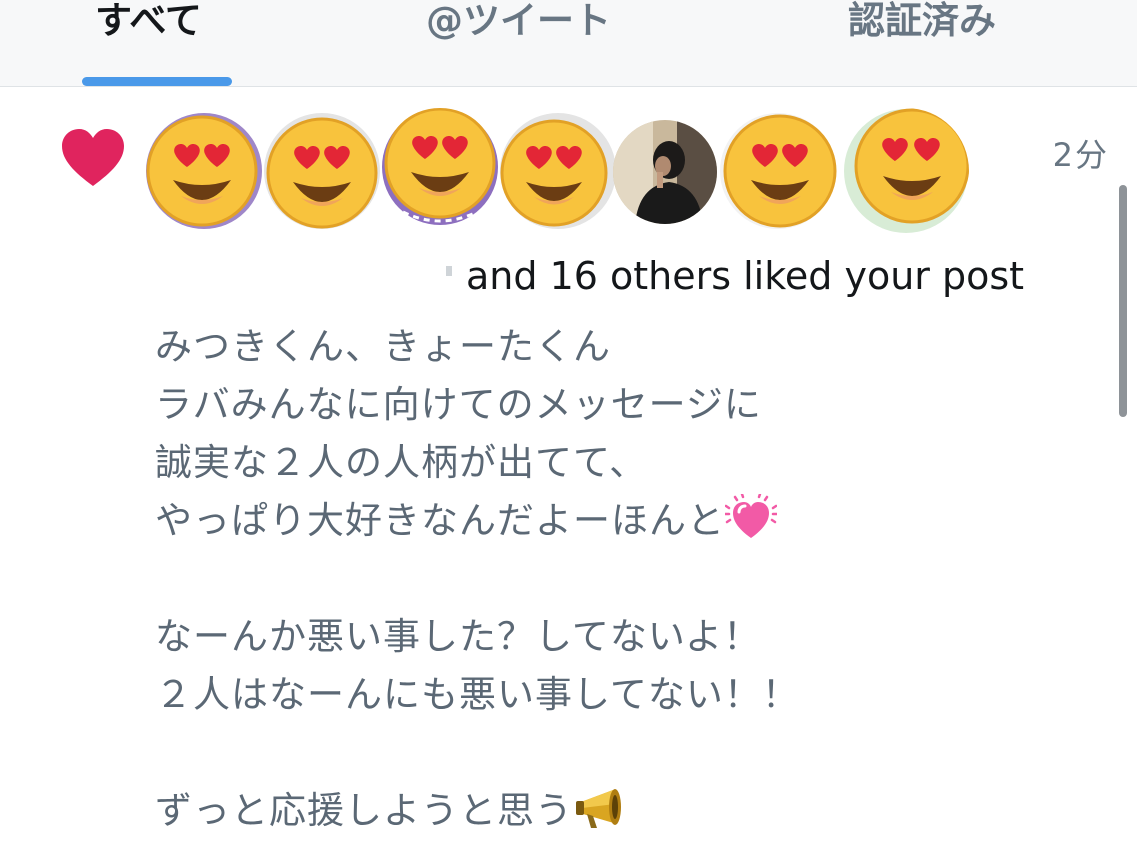 This screenshot has height=859, width=1137. What do you see at coordinates (518, 22) in the screenshot?
I see `tab-mentions: @ツイート` at bounding box center [518, 22].